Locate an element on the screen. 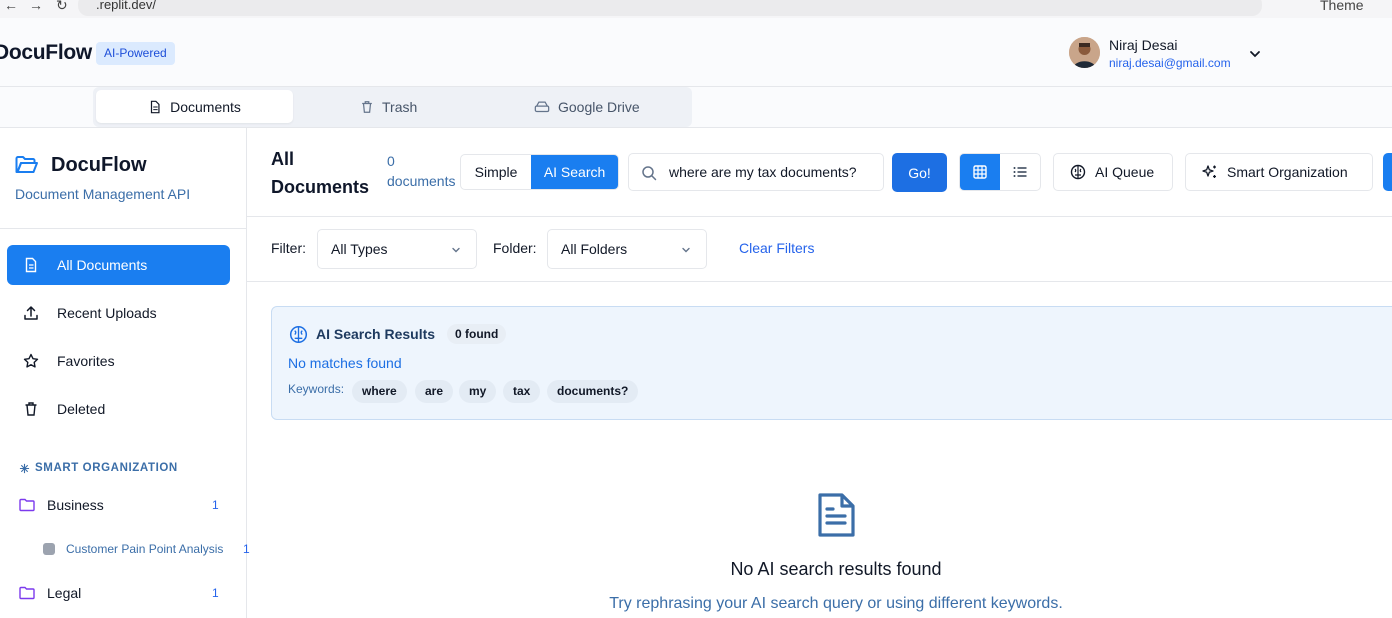 The width and height of the screenshot is (1392, 618). folder-label: Business is located at coordinates (75, 505).